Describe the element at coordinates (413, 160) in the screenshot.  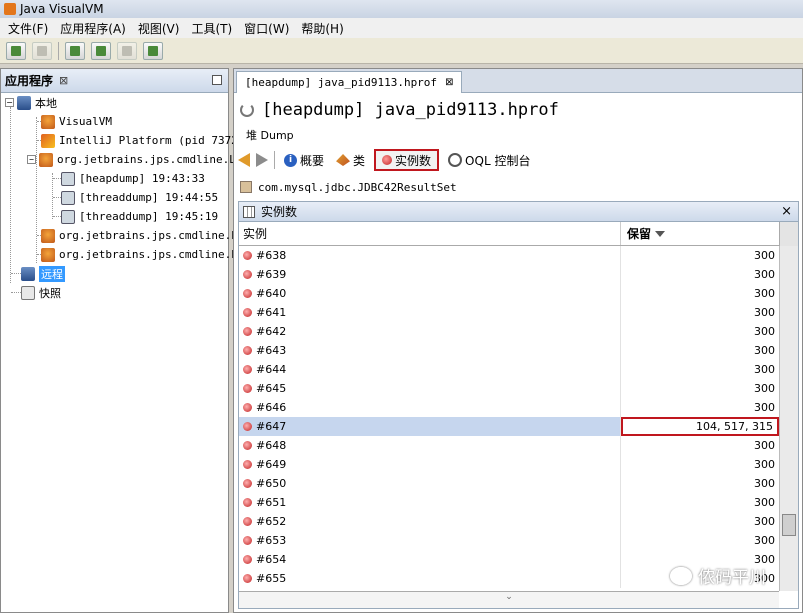
I see `nav-instances-label: 实例数` at that location.